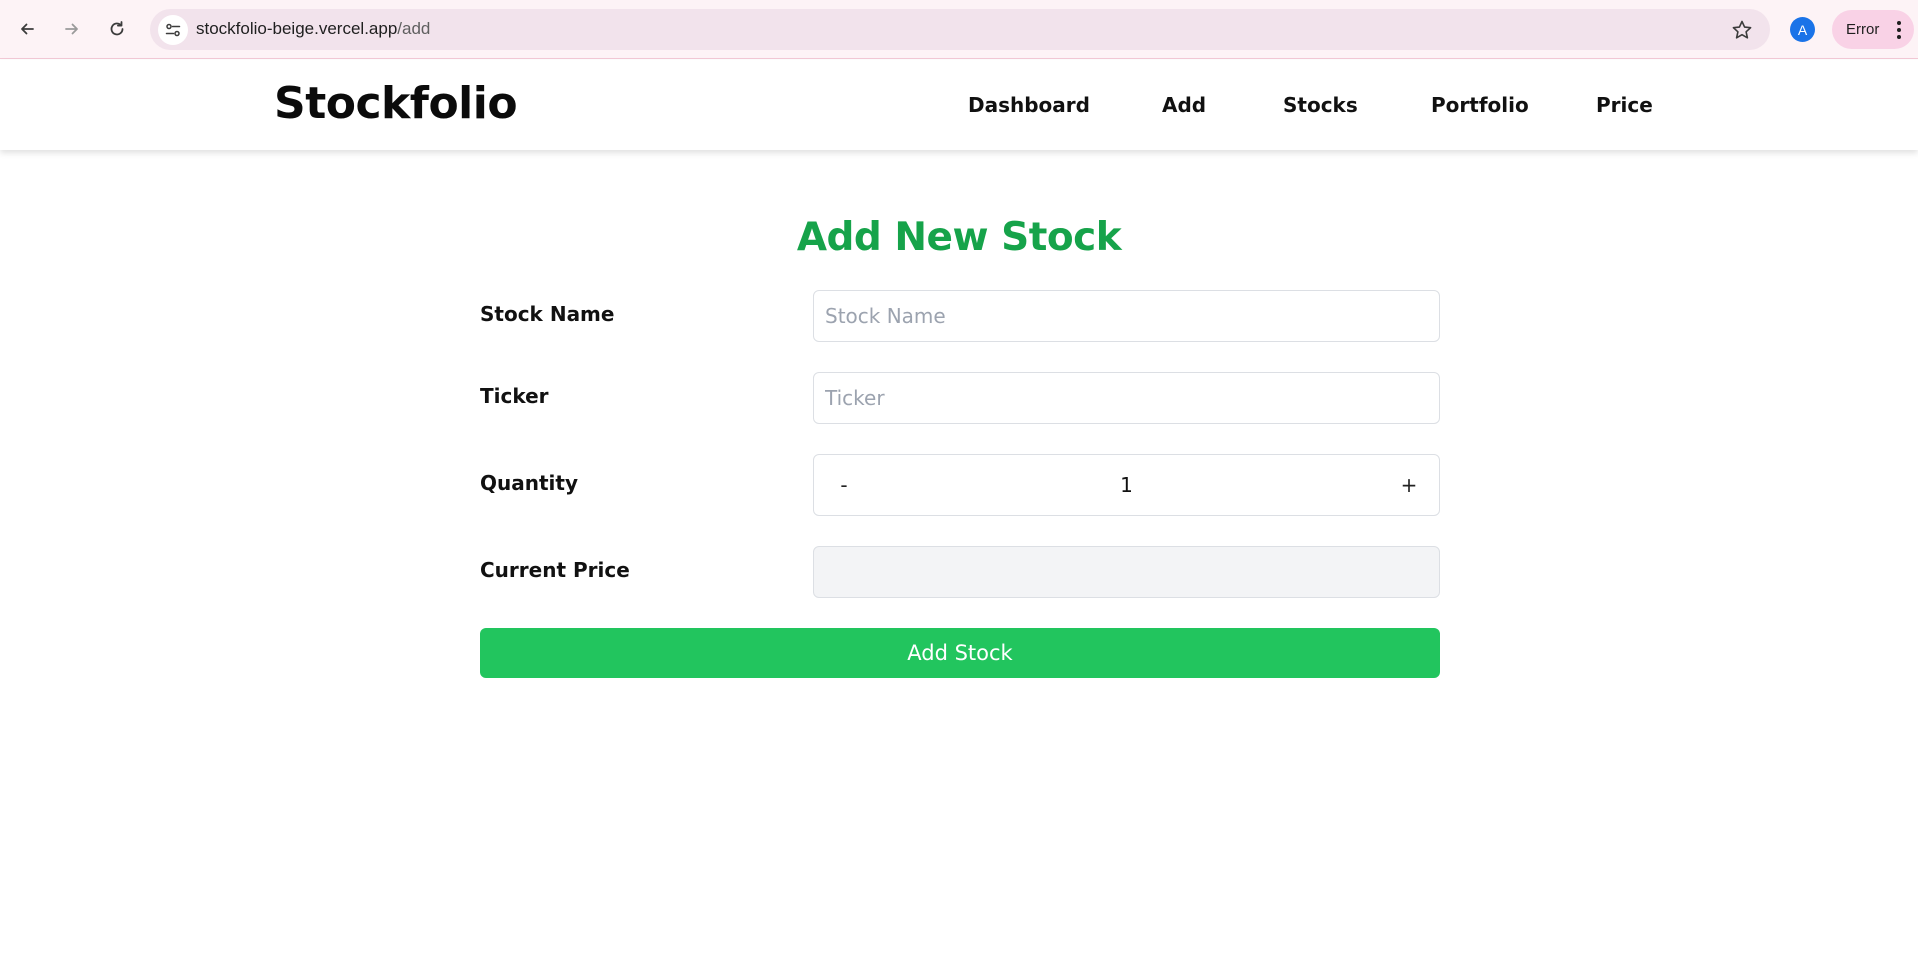 The image size is (1918, 966). I want to click on bookmark-button, so click(1742, 30).